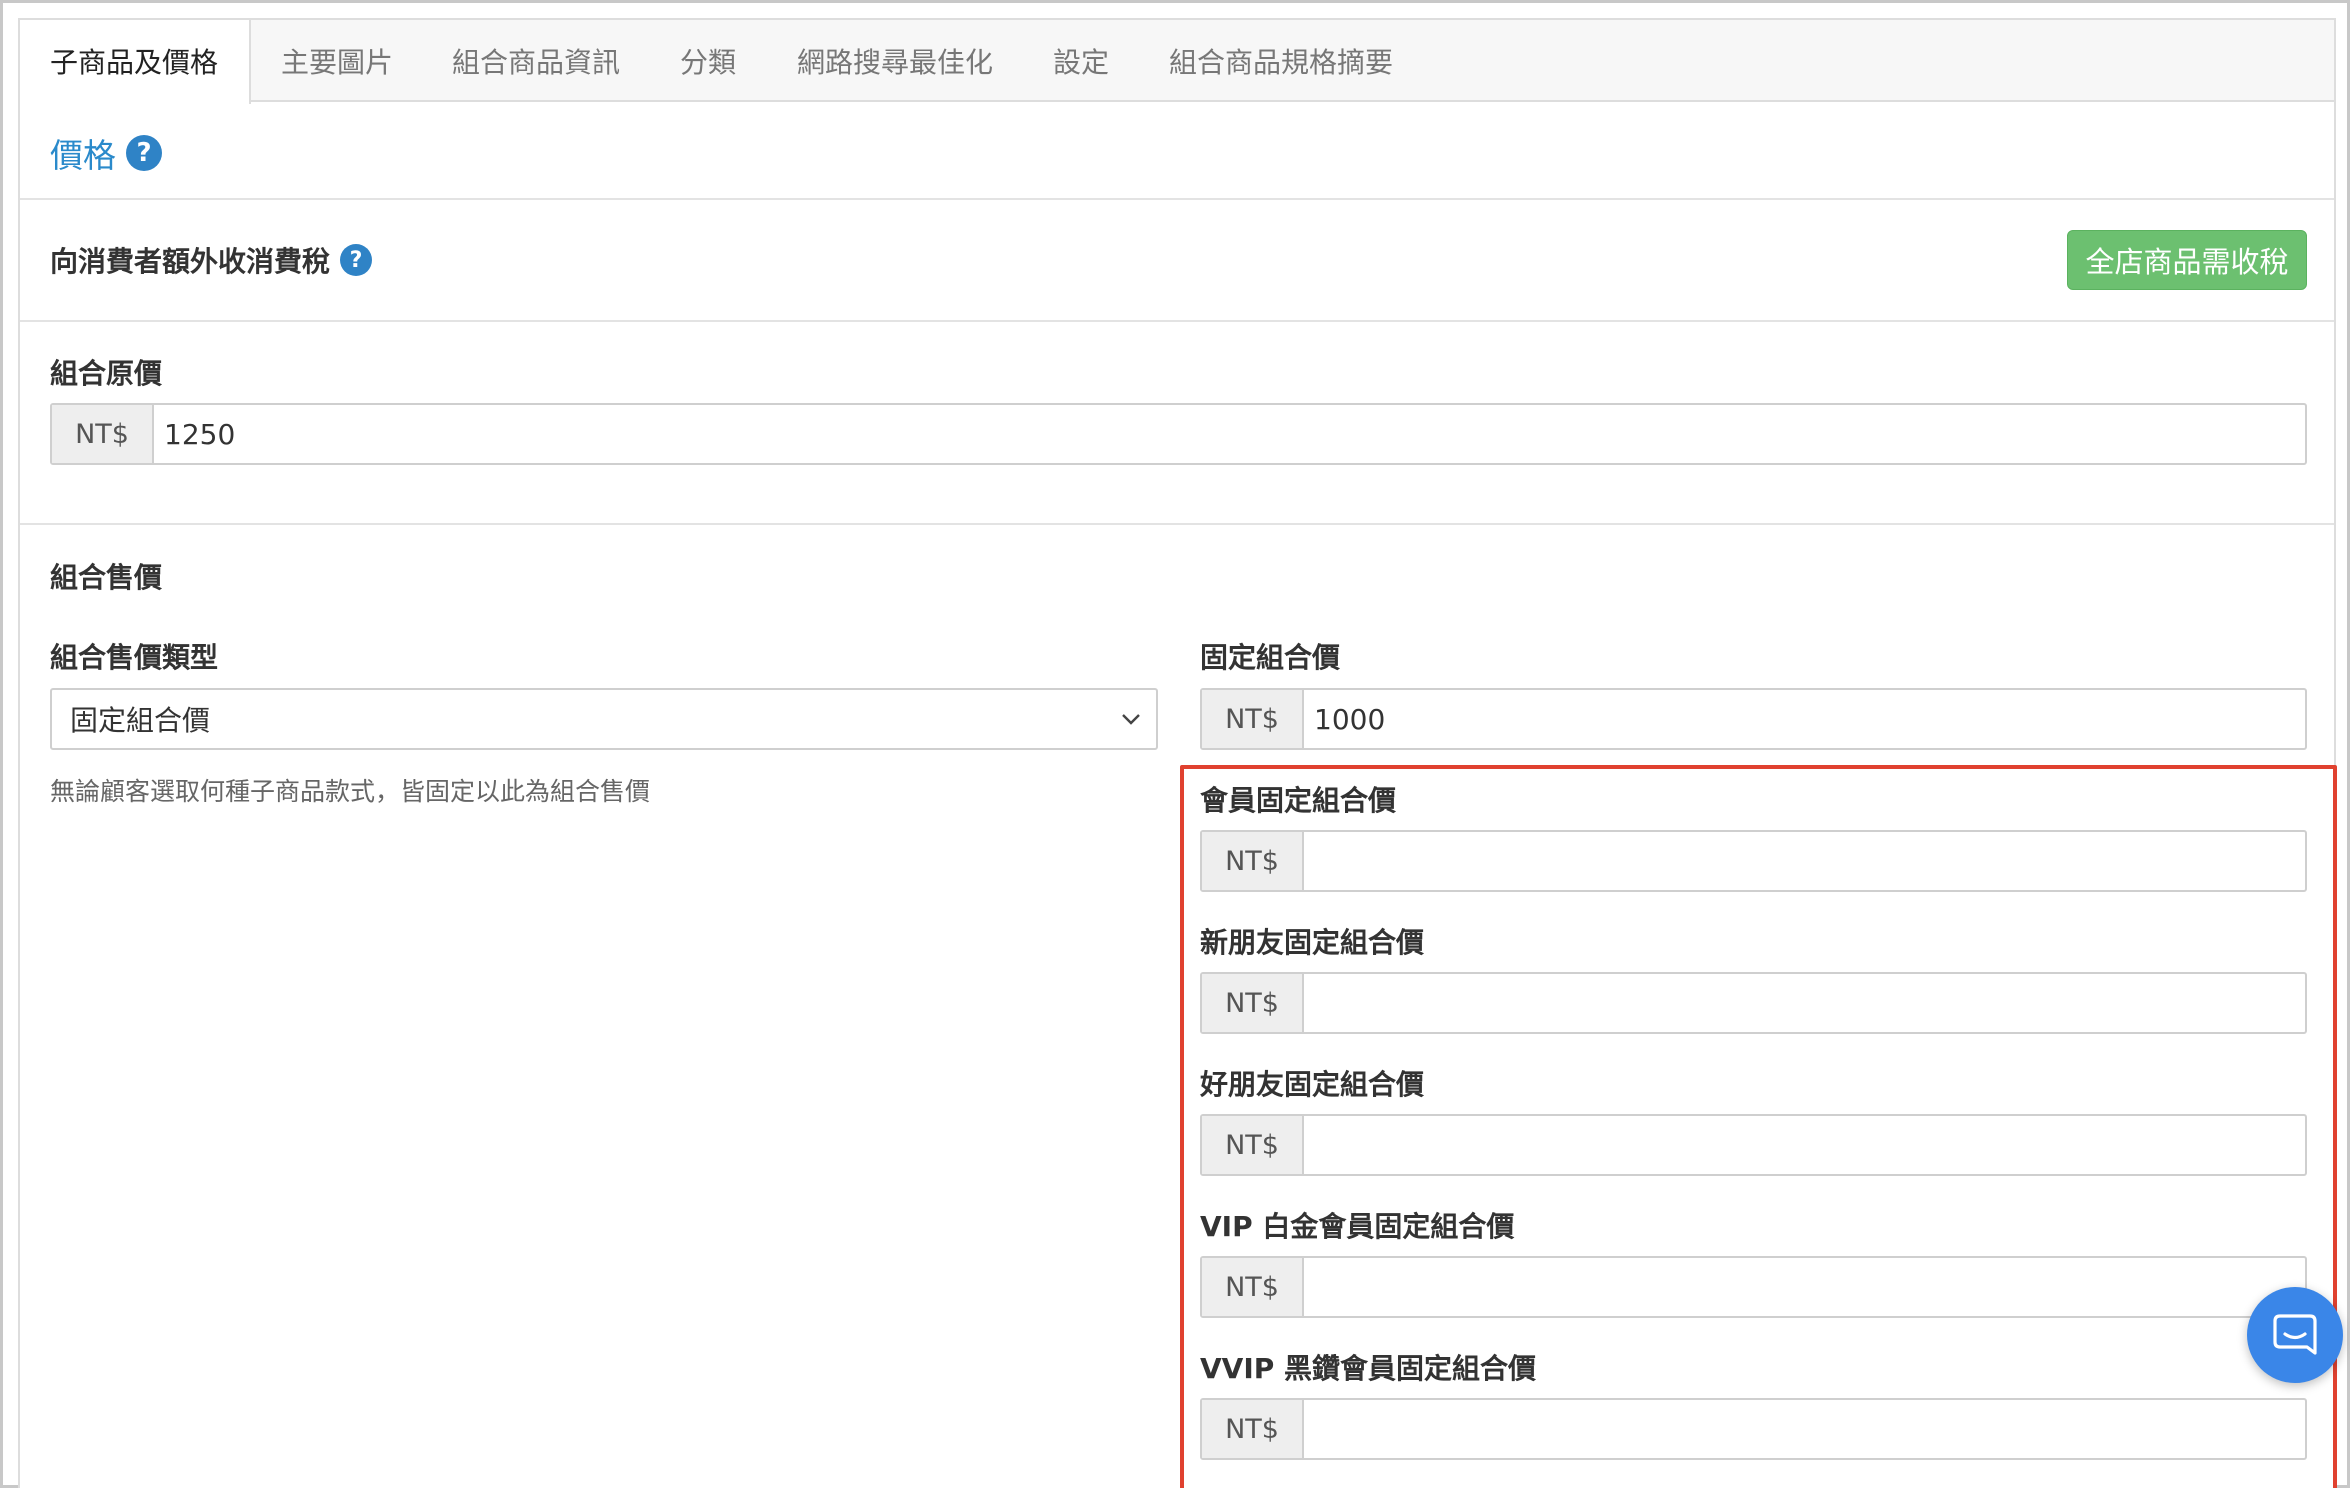 The image size is (2350, 1488). What do you see at coordinates (1357, 1226) in the screenshot?
I see `vip-price-label: VIP 白金會員固定組合價` at bounding box center [1357, 1226].